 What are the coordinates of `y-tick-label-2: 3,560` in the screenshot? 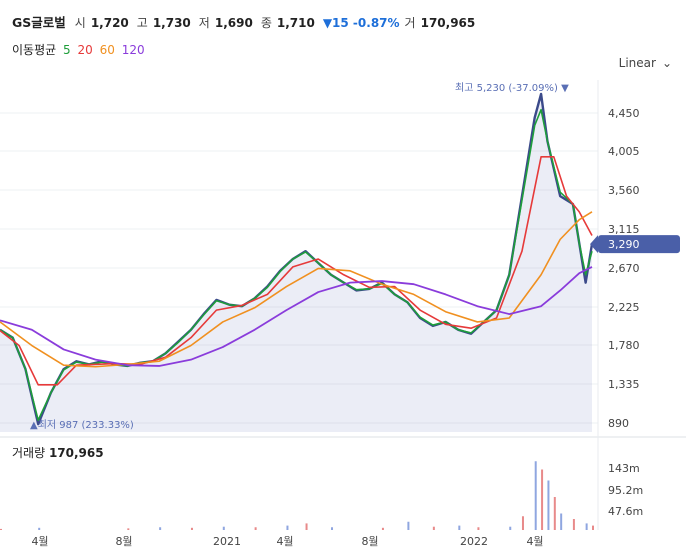 It's located at (624, 190).